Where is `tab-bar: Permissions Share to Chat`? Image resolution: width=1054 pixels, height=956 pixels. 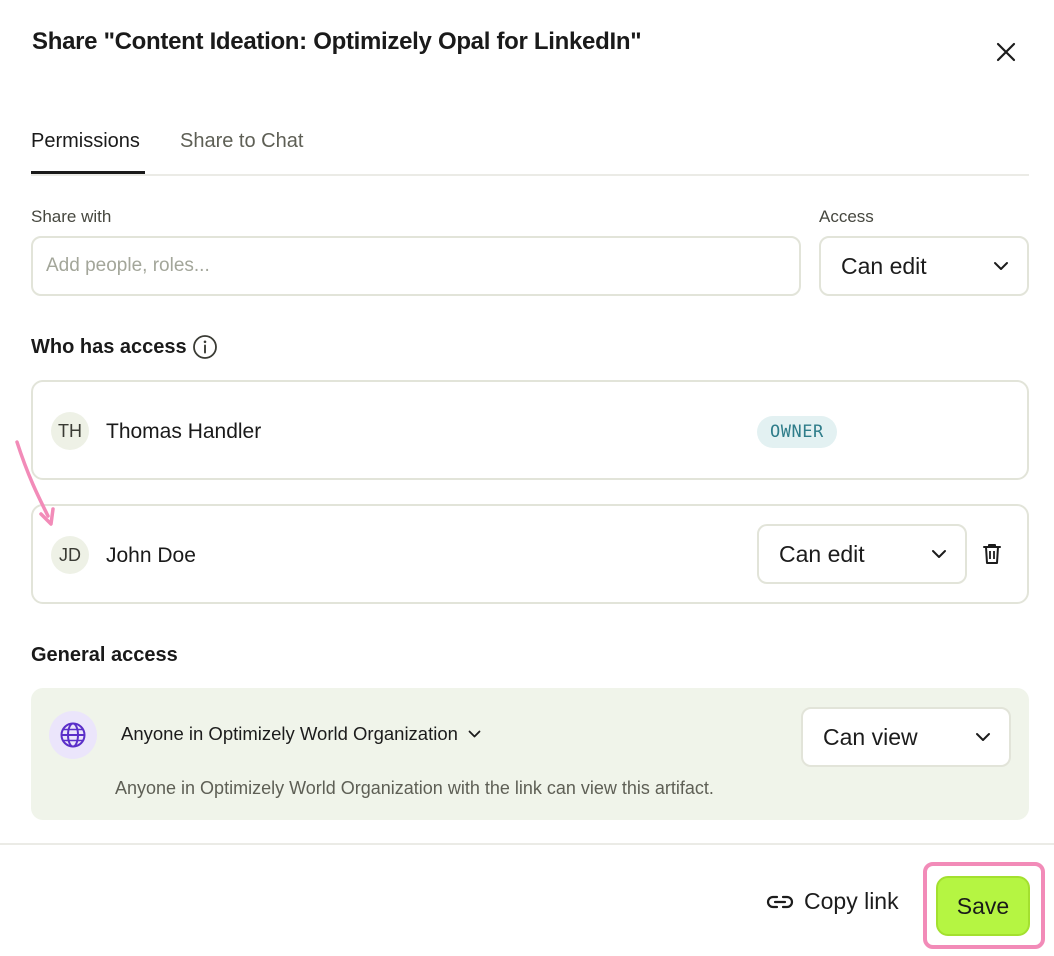
tab-bar: Permissions Share to Chat is located at coordinates (530, 143).